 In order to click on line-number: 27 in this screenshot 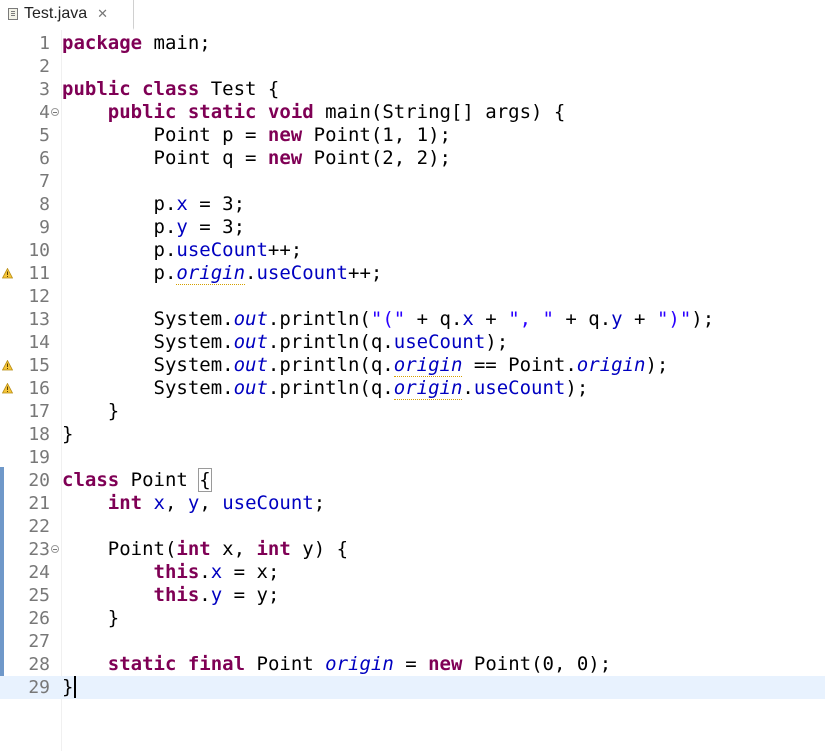, I will do `click(39, 641)`.